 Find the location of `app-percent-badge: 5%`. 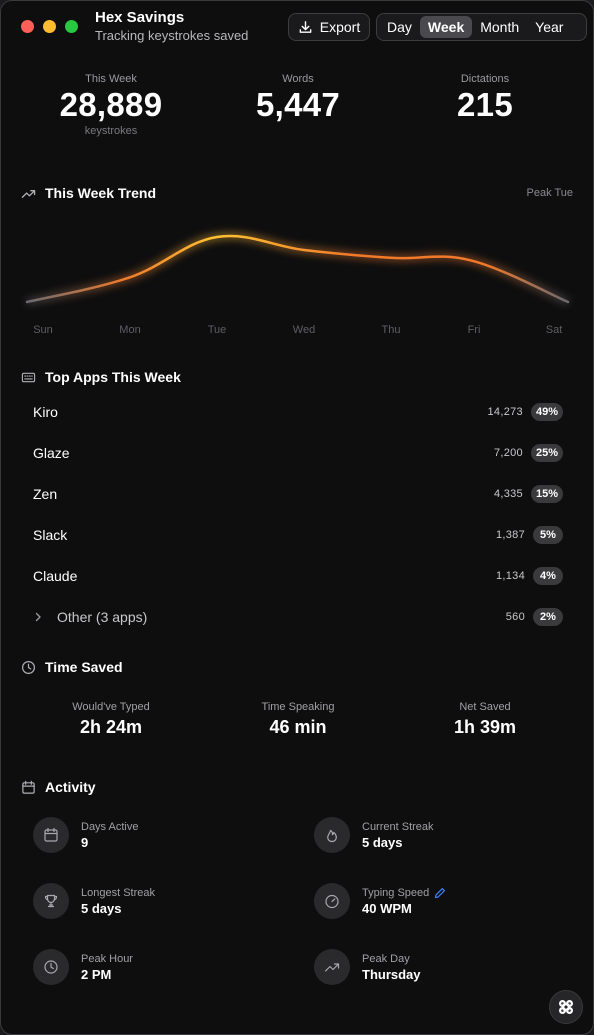

app-percent-badge: 5% is located at coordinates (548, 535).